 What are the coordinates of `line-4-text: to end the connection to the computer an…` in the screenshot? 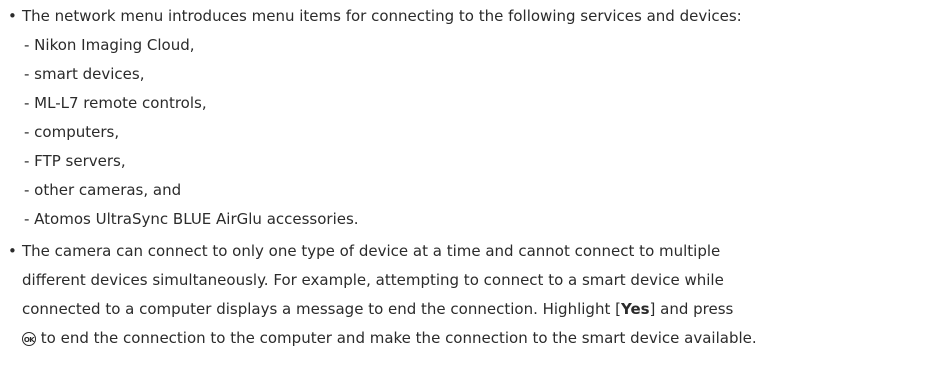 It's located at (396, 338).